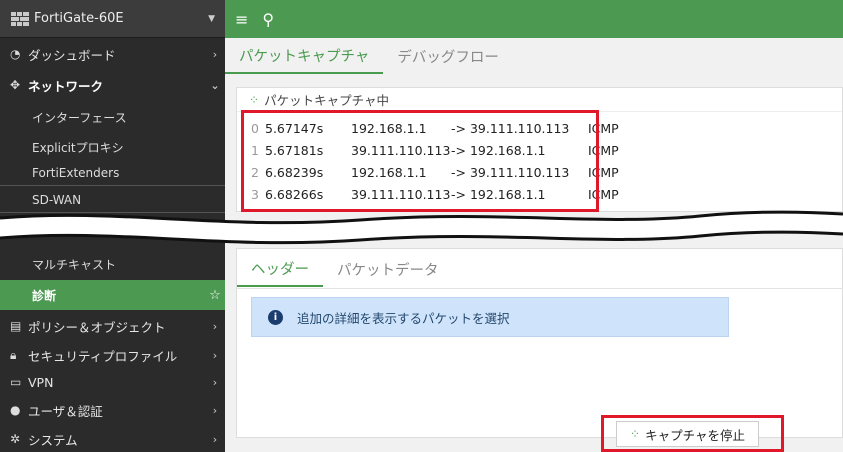 The image size is (843, 452). Describe the element at coordinates (112, 295) in the screenshot. I see `sidebar-subitem-diagnostics: 診断 ☆` at that location.